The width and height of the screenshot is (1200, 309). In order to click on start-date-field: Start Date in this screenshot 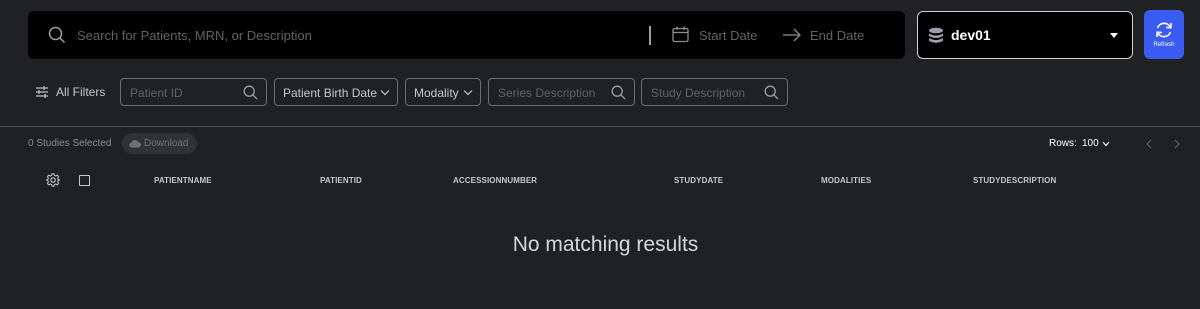, I will do `click(728, 35)`.